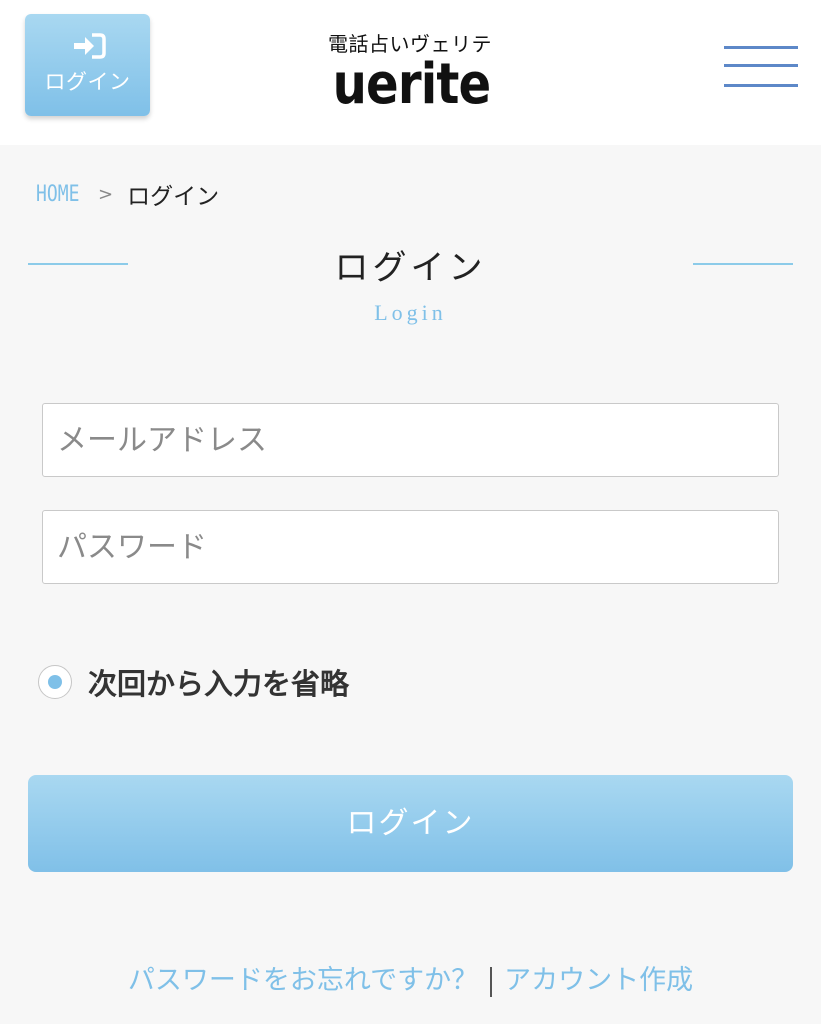 This screenshot has width=821, height=1024. I want to click on forgot-password-link: パスワードをお忘れですか？, so click(303, 980).